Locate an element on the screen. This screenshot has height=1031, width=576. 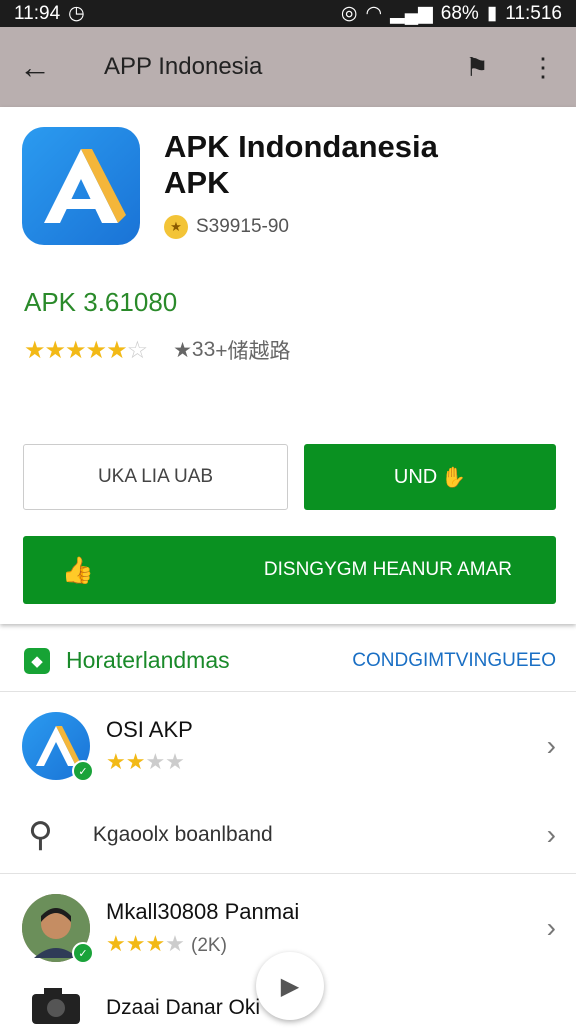
play-button: ▶ is located at coordinates (290, 986).